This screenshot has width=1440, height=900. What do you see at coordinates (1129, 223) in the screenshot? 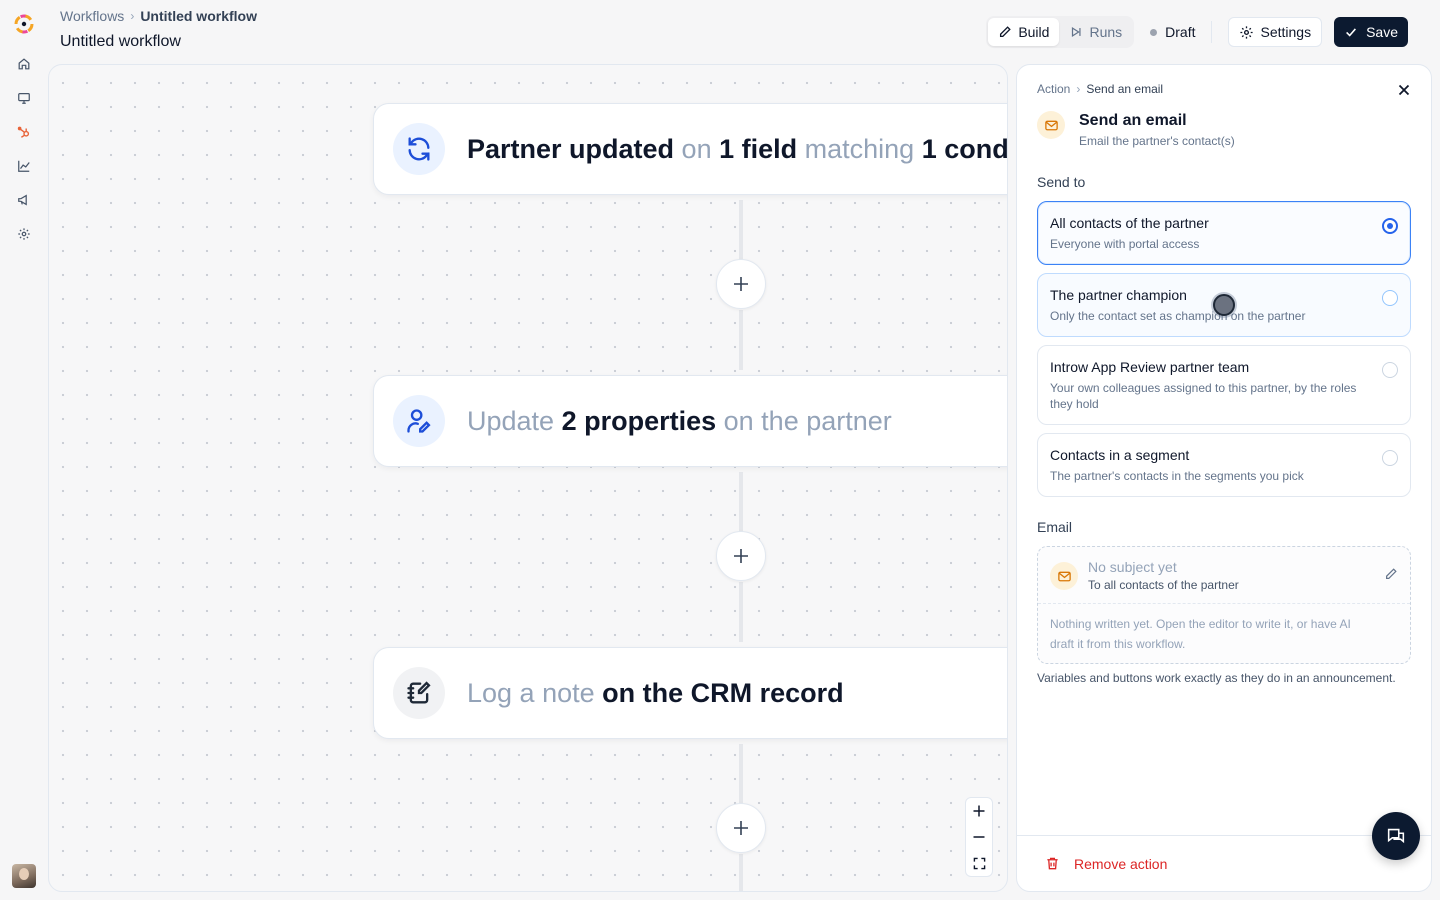
I see `option-title: All contacts of the partner` at bounding box center [1129, 223].